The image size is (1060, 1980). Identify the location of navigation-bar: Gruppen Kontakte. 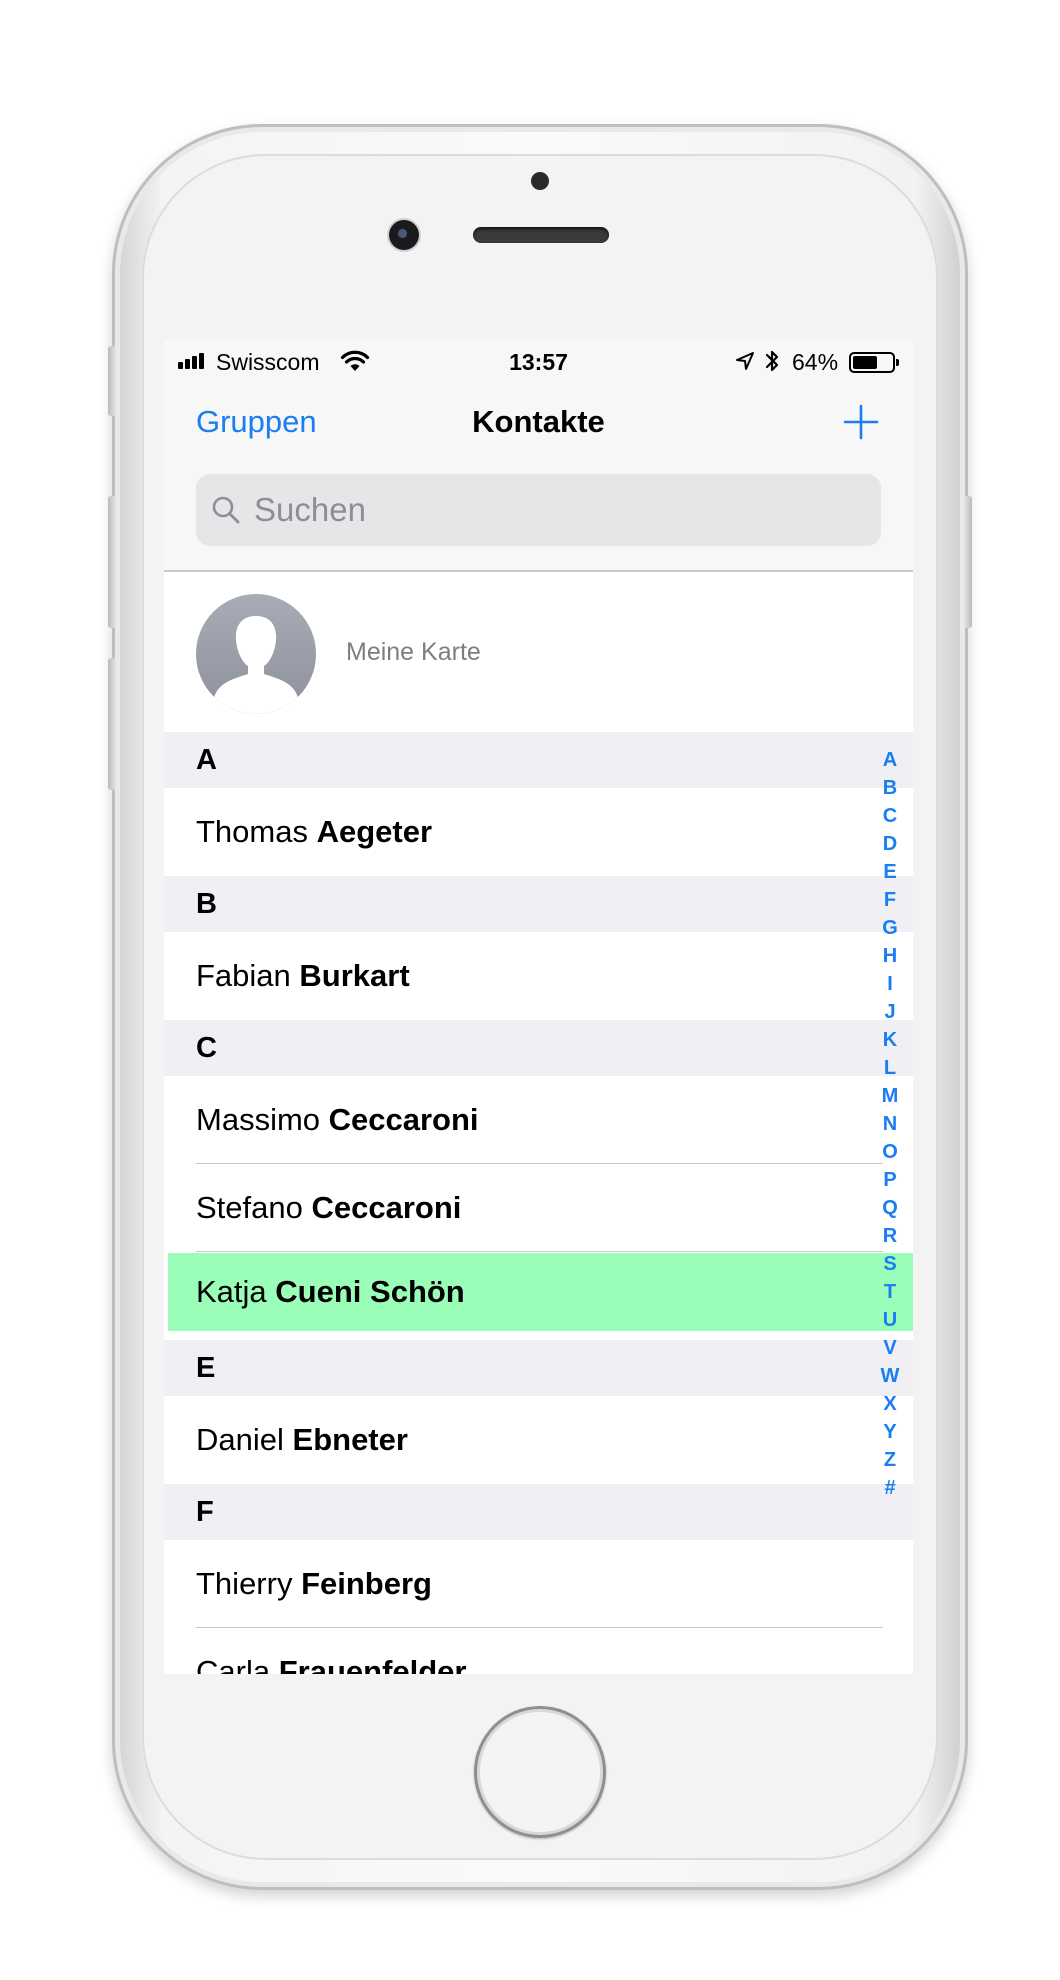
(538, 427).